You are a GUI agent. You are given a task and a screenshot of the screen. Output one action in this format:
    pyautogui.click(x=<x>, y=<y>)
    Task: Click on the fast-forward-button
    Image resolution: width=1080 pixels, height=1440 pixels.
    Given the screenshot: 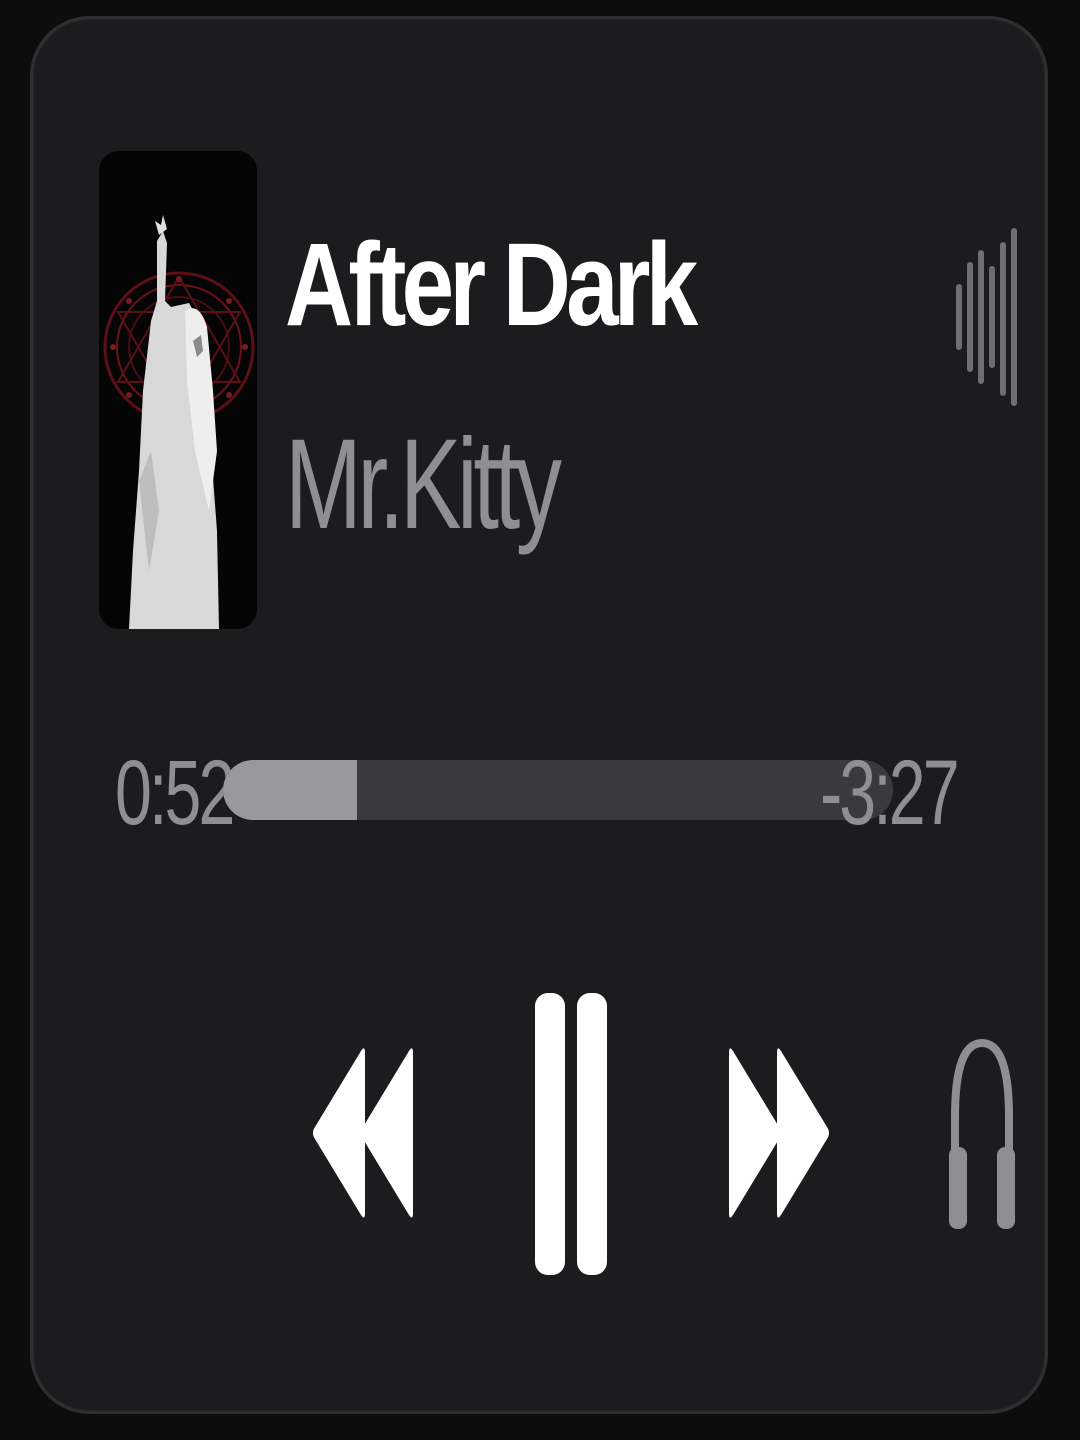 What is the action you would take?
    pyautogui.click(x=779, y=1133)
    